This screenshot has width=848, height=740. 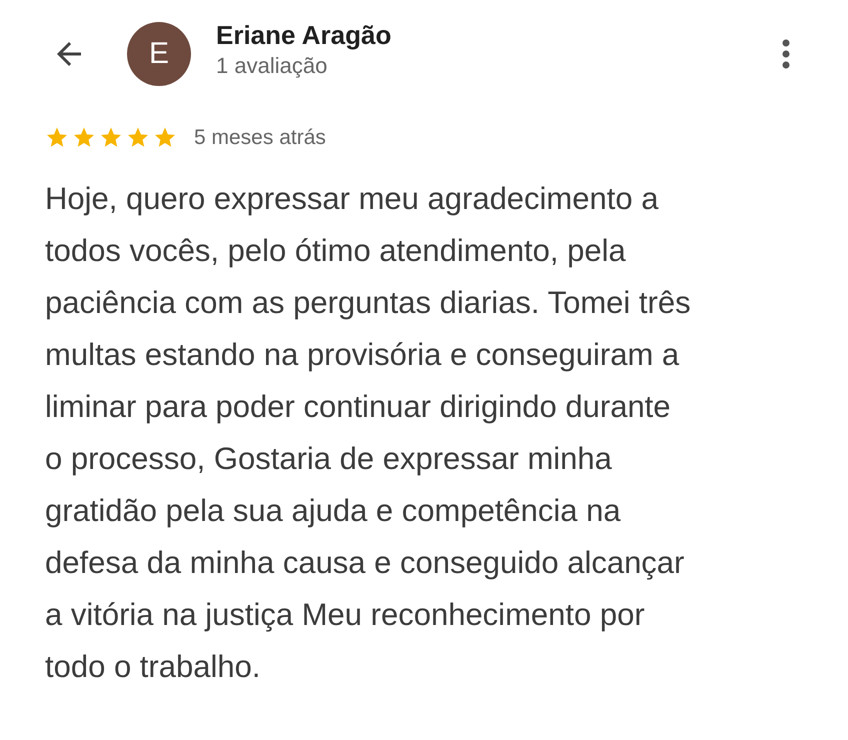 I want to click on avatar: E, so click(x=159, y=54).